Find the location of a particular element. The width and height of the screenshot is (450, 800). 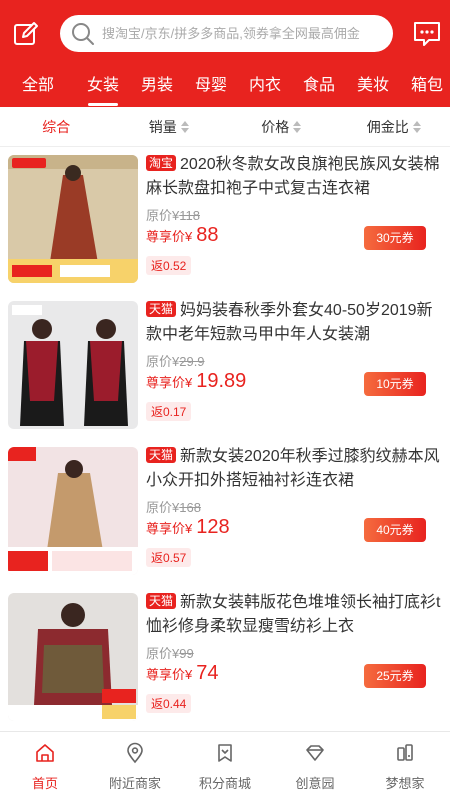

category-tab: 女装 is located at coordinates (103, 88).